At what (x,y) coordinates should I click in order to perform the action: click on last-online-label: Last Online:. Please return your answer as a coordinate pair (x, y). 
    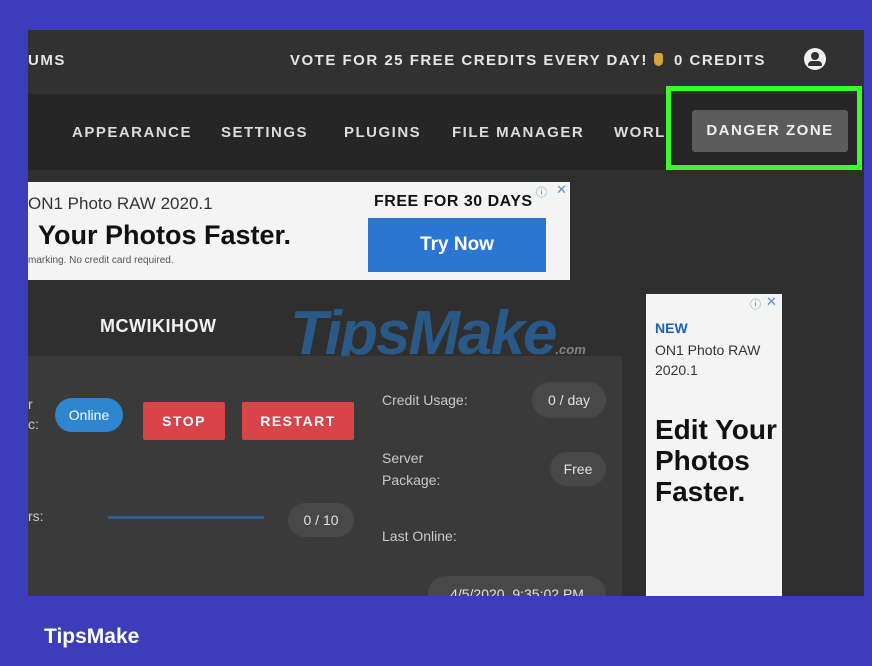
    Looking at the image, I should click on (419, 536).